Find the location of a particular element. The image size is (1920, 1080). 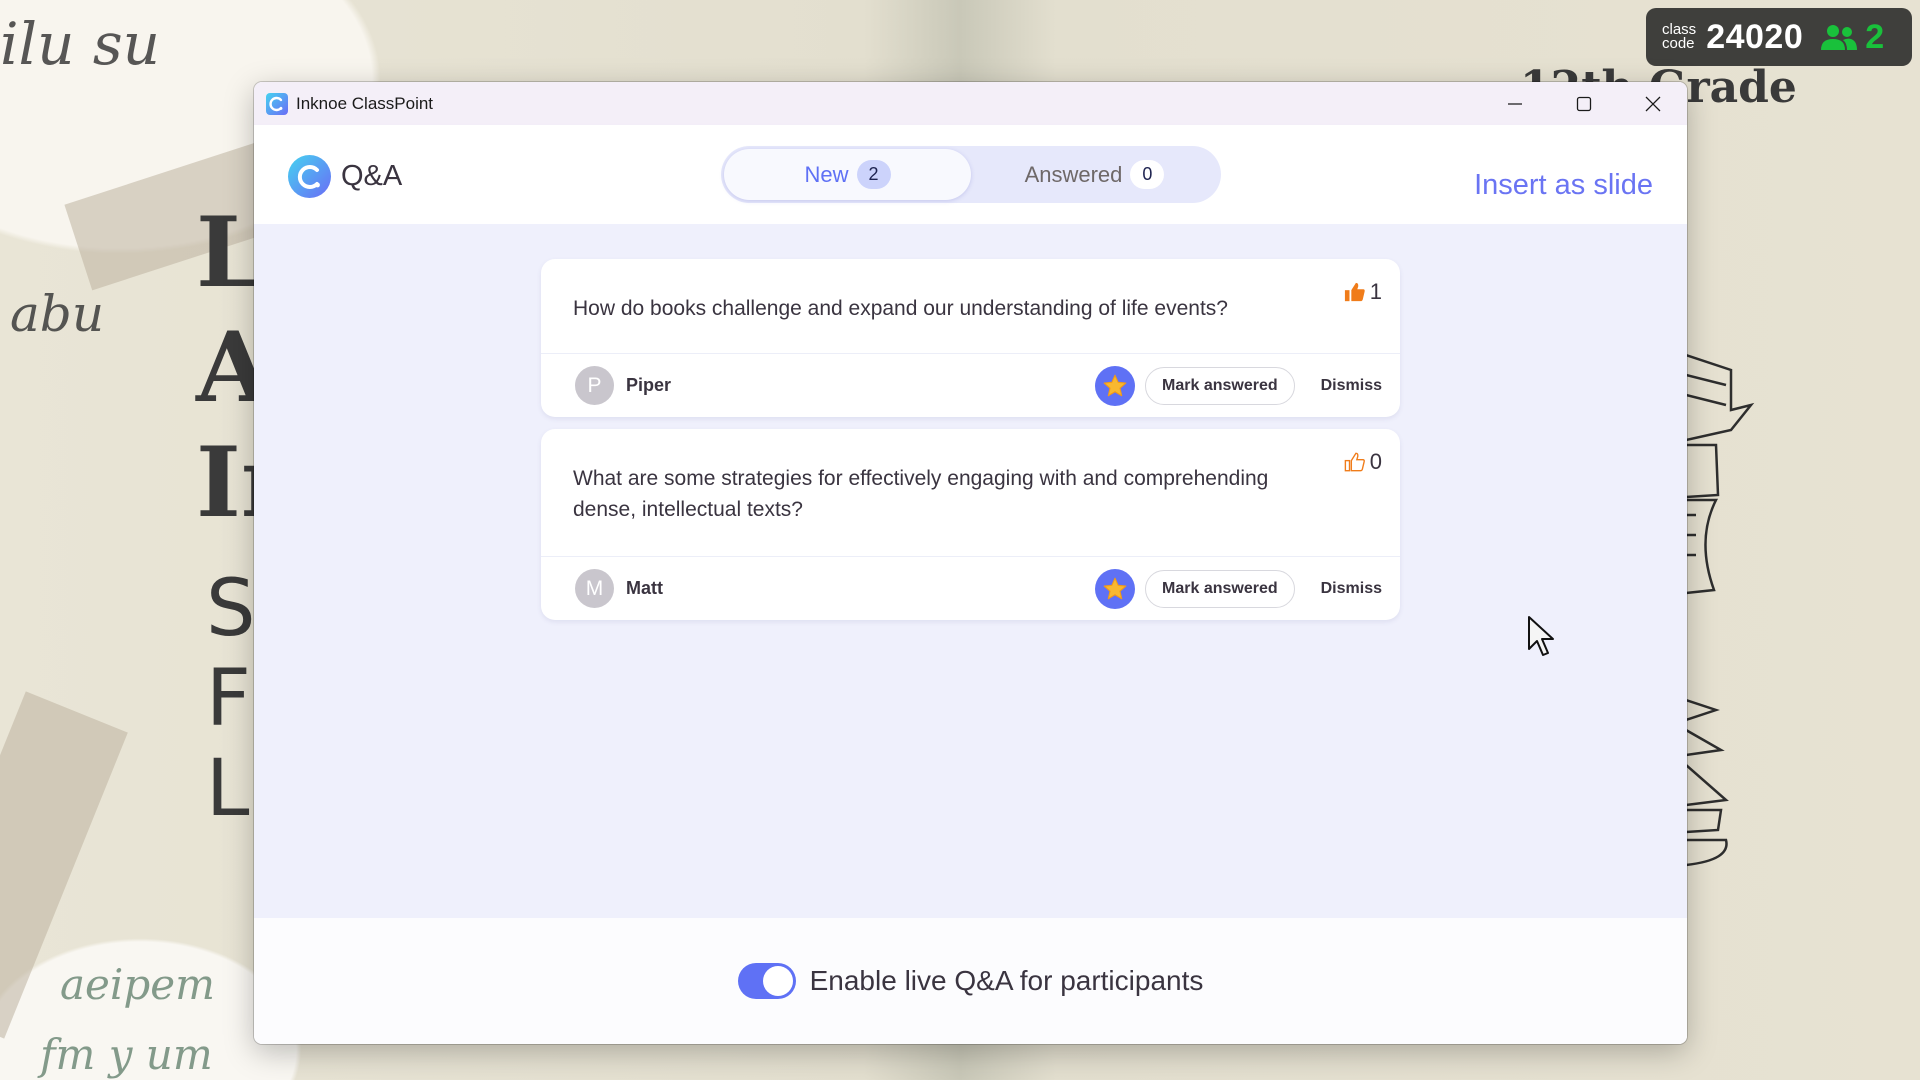

qa-header: Q&A New 2 Answered 0 Insert as slide is located at coordinates (970, 174).